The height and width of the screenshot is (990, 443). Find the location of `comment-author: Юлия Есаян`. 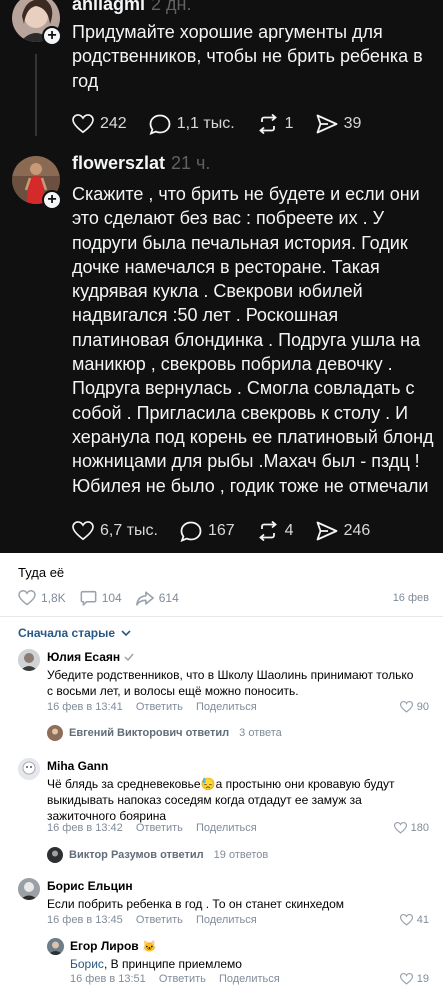

comment-author: Юлия Есаян is located at coordinates (90, 657).